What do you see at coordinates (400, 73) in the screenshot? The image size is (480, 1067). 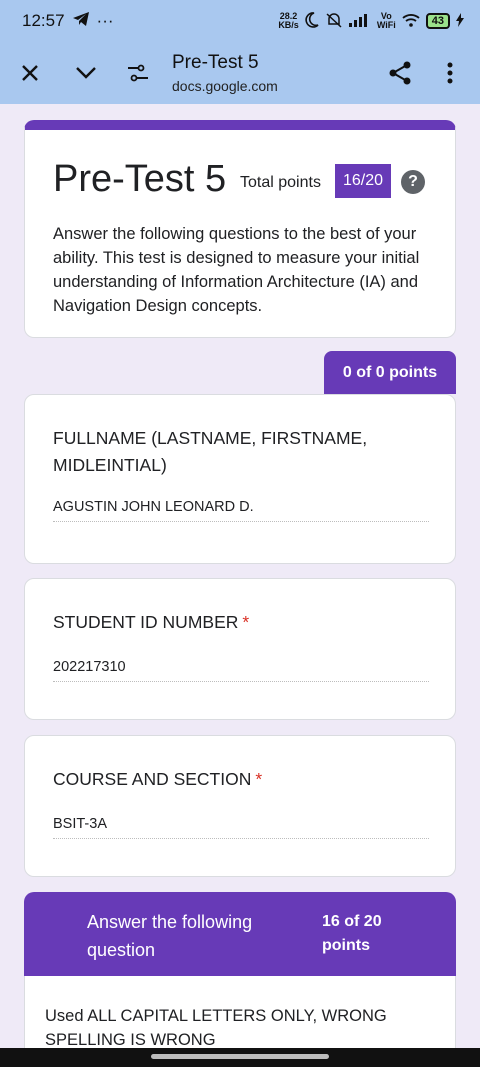 I see `share-icon` at bounding box center [400, 73].